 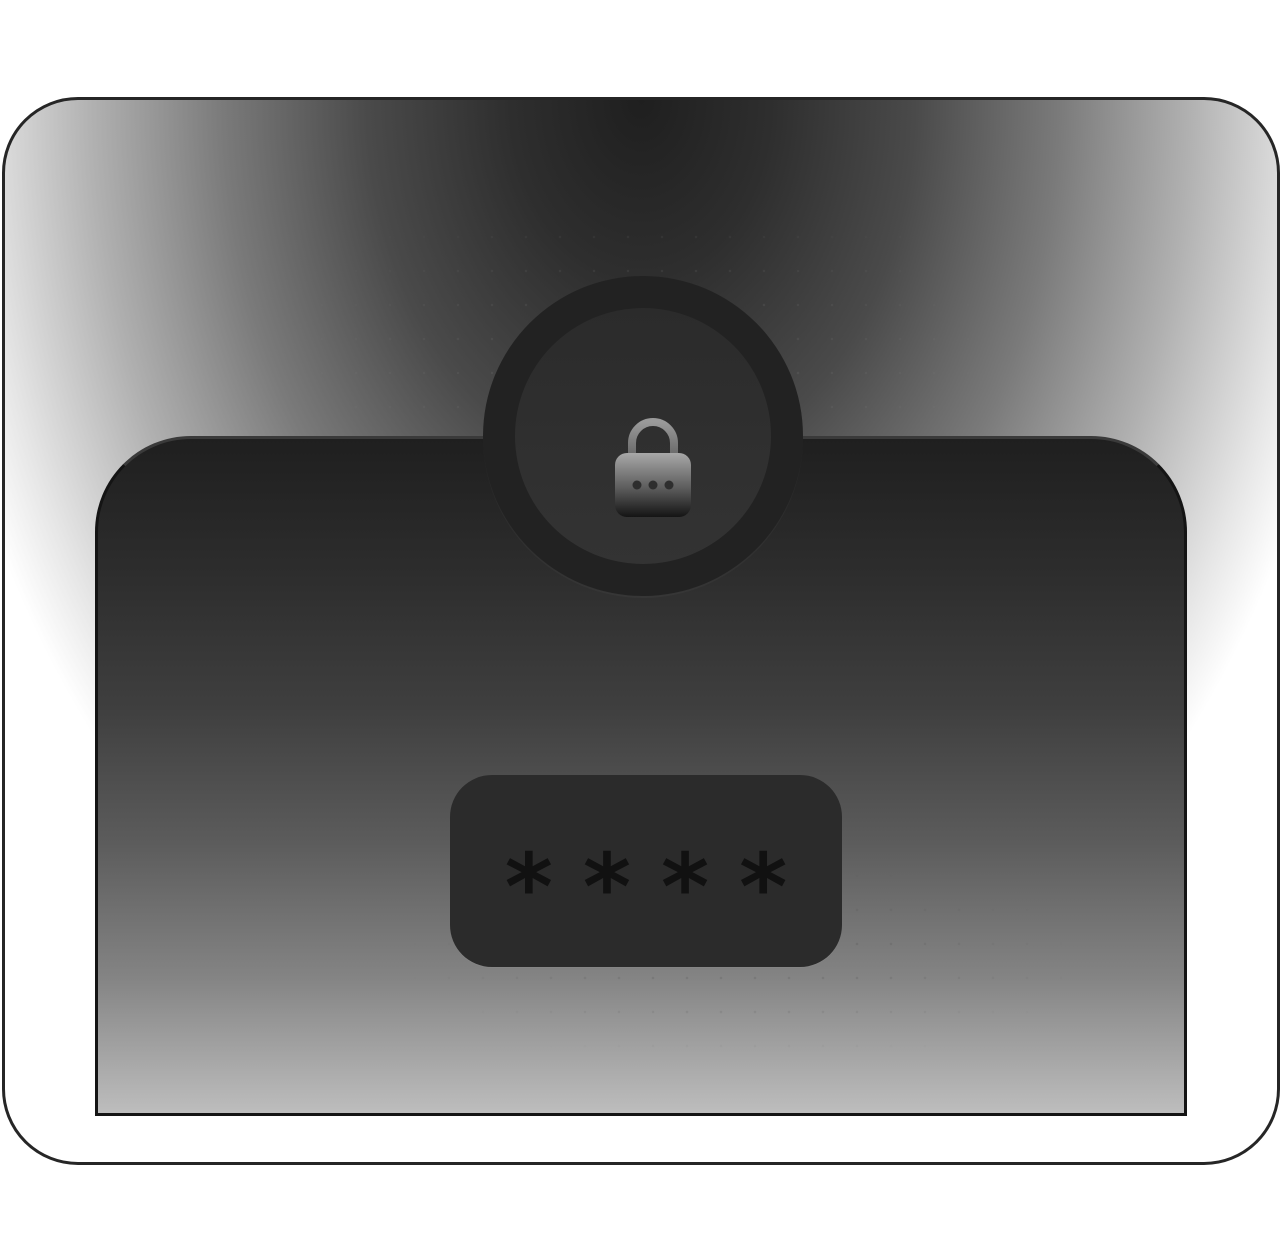 What do you see at coordinates (661, 887) in the screenshot?
I see `passcode-masked-value: ****` at bounding box center [661, 887].